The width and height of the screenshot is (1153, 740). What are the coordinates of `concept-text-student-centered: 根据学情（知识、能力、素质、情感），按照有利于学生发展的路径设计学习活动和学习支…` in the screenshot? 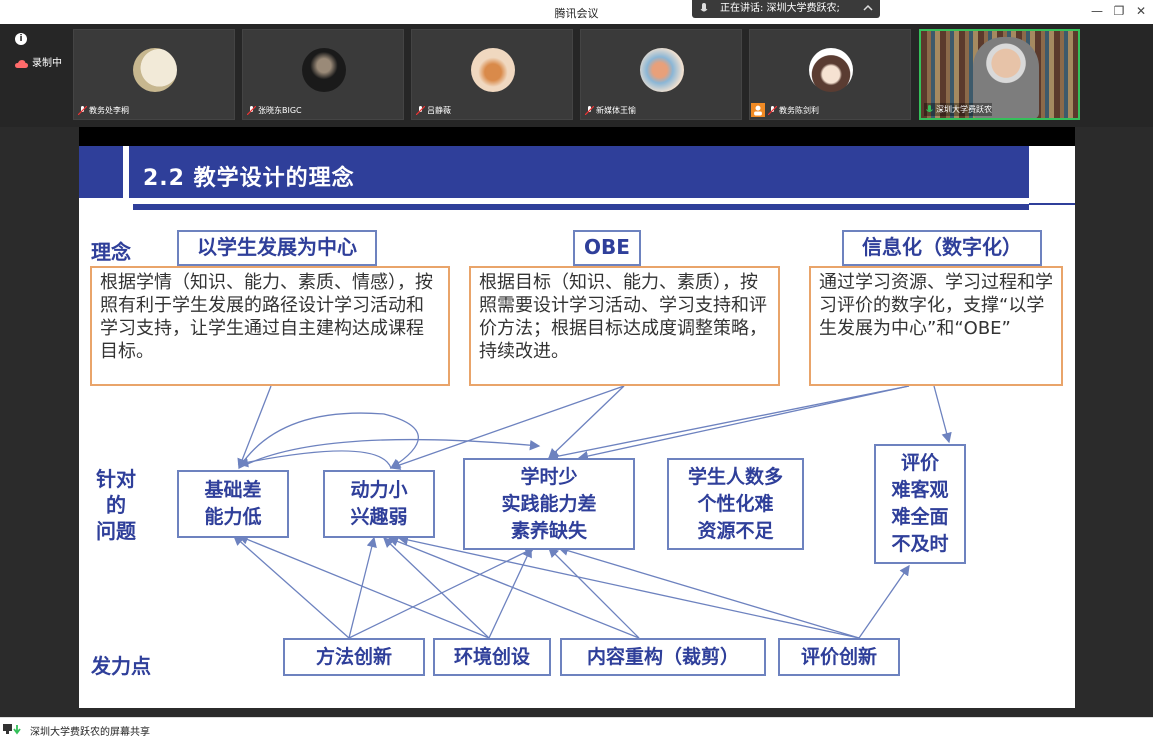 It's located at (270, 326).